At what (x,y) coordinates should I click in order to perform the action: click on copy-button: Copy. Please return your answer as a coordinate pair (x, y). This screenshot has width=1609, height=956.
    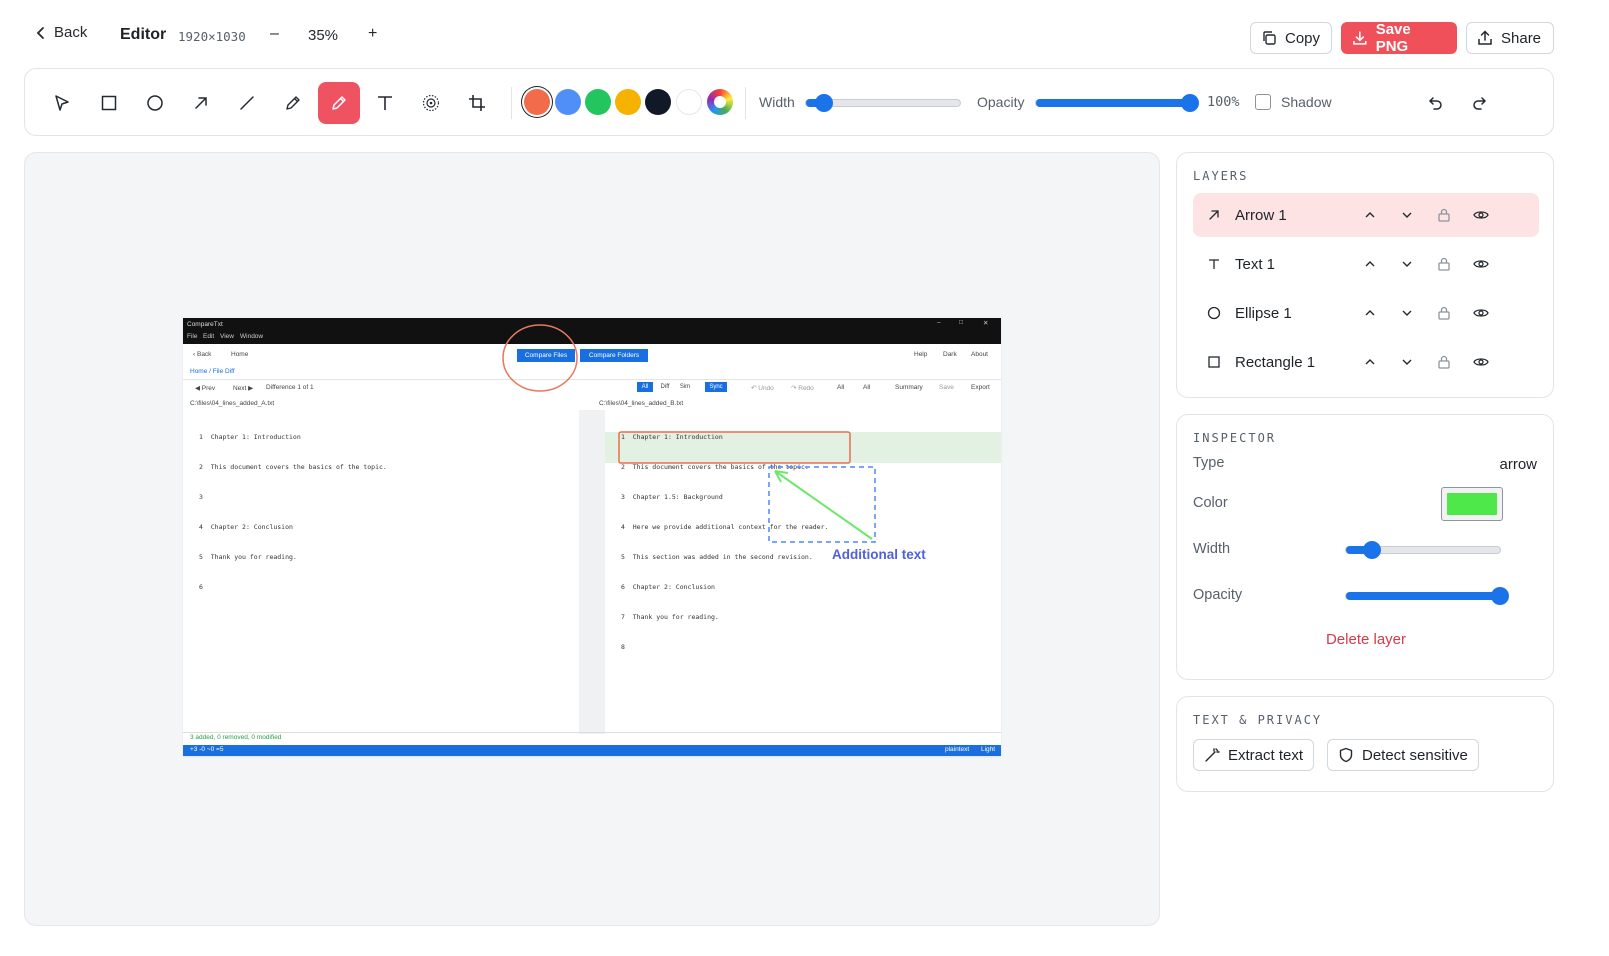
    Looking at the image, I should click on (1291, 38).